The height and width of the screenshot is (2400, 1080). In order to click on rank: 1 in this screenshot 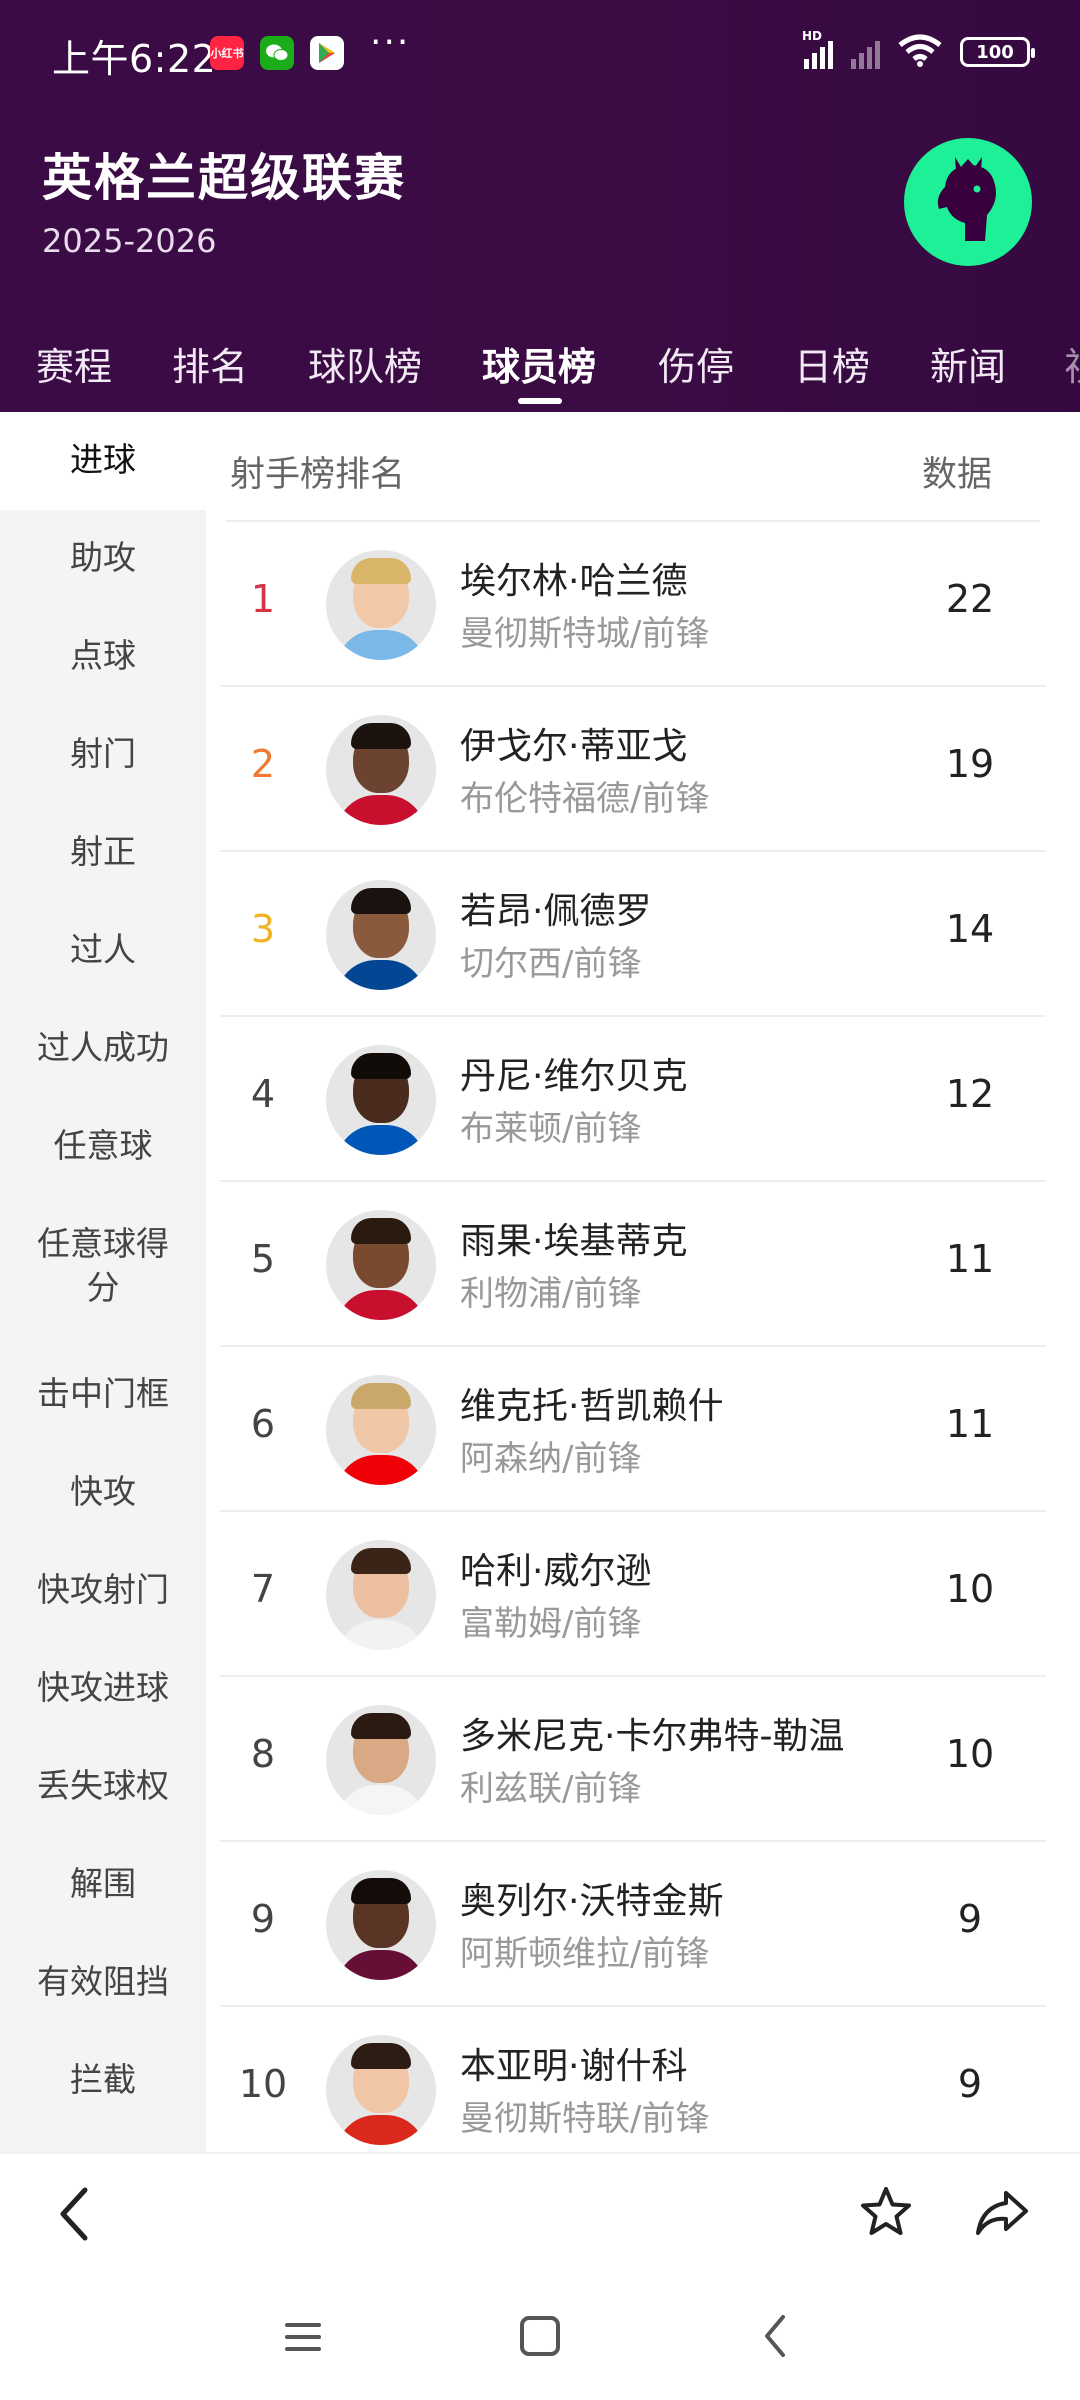, I will do `click(263, 599)`.